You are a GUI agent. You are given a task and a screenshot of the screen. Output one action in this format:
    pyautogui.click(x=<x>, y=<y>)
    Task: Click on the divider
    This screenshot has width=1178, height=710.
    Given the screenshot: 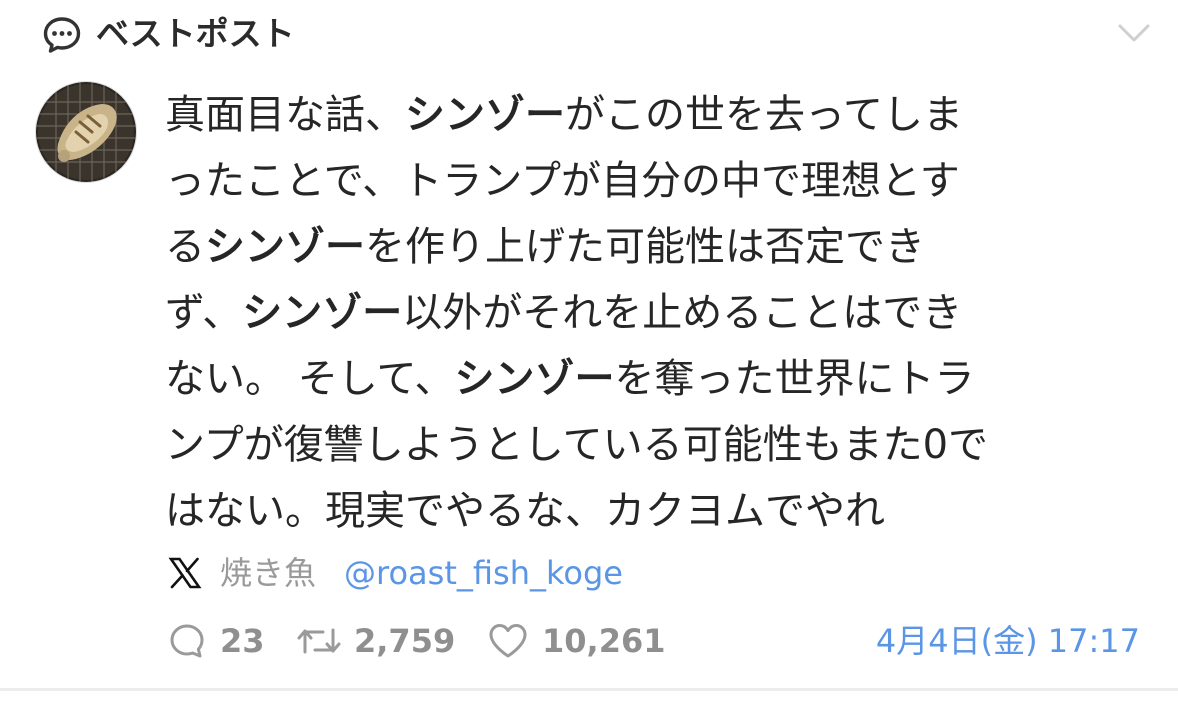 What is the action you would take?
    pyautogui.click(x=589, y=689)
    